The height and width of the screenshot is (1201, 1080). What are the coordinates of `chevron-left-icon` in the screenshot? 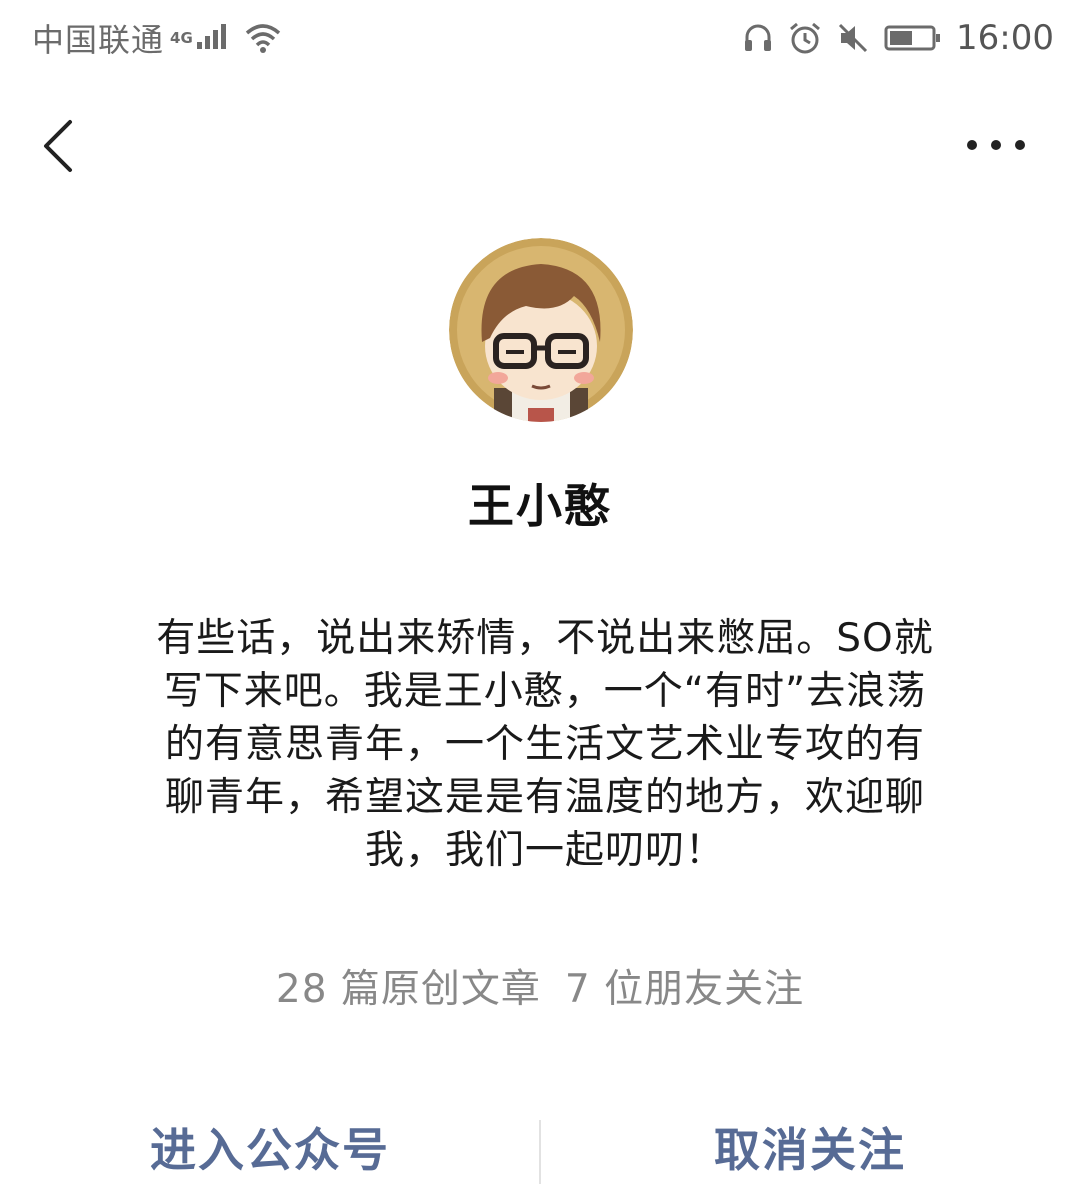 It's located at (58, 146).